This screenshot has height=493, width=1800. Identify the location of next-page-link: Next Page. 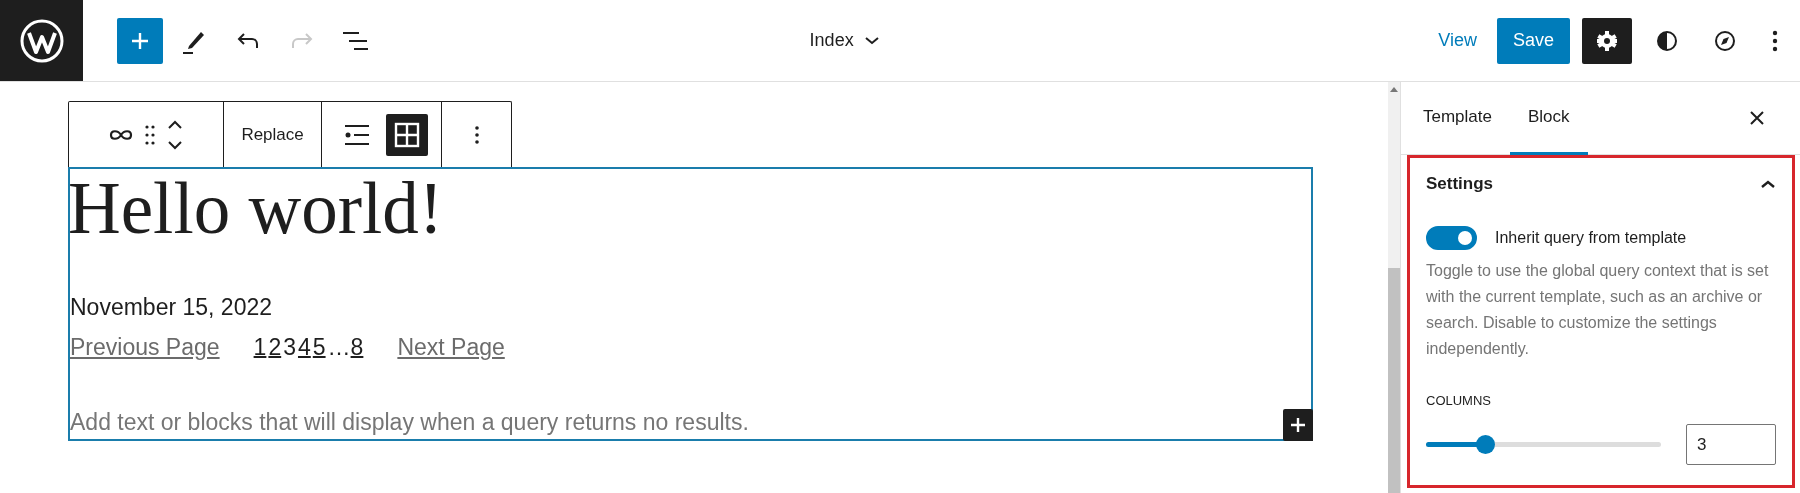
(451, 347).